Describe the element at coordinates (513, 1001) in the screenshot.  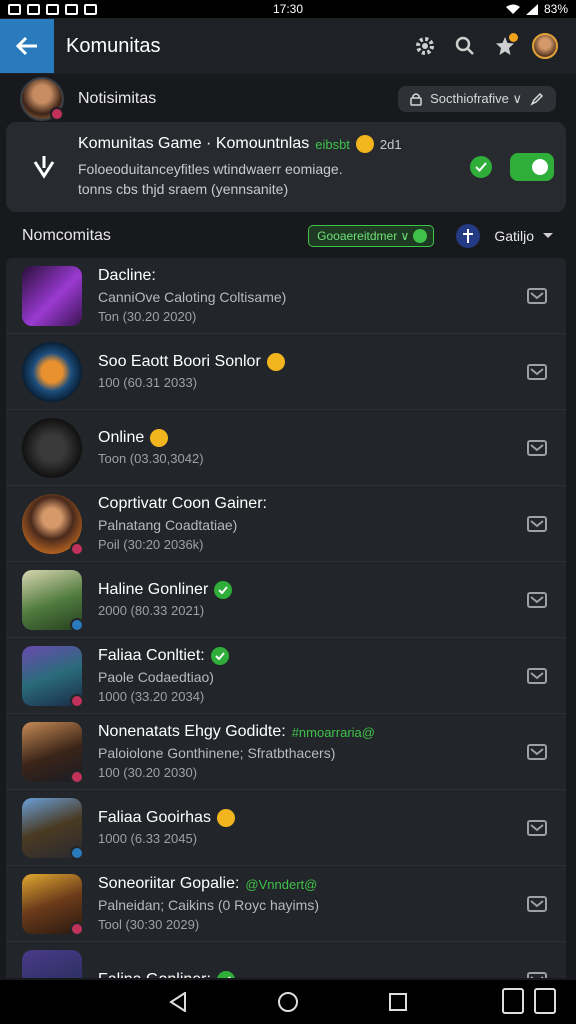
I see `screenshot-icon` at that location.